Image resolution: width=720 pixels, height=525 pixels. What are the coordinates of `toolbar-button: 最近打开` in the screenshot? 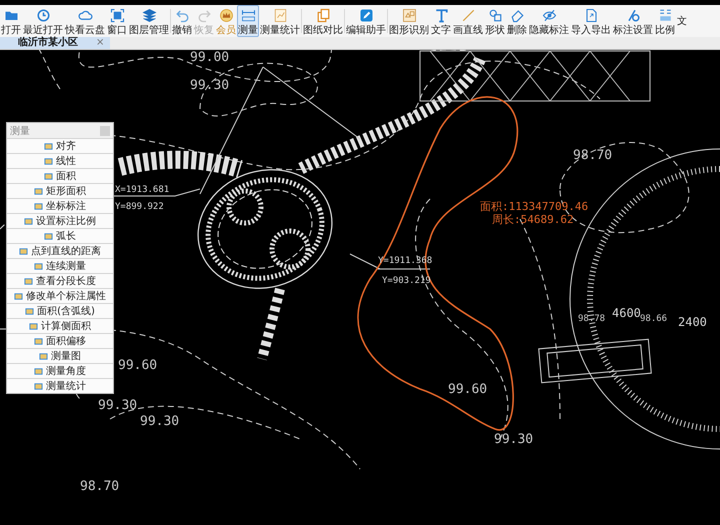 It's located at (43, 21).